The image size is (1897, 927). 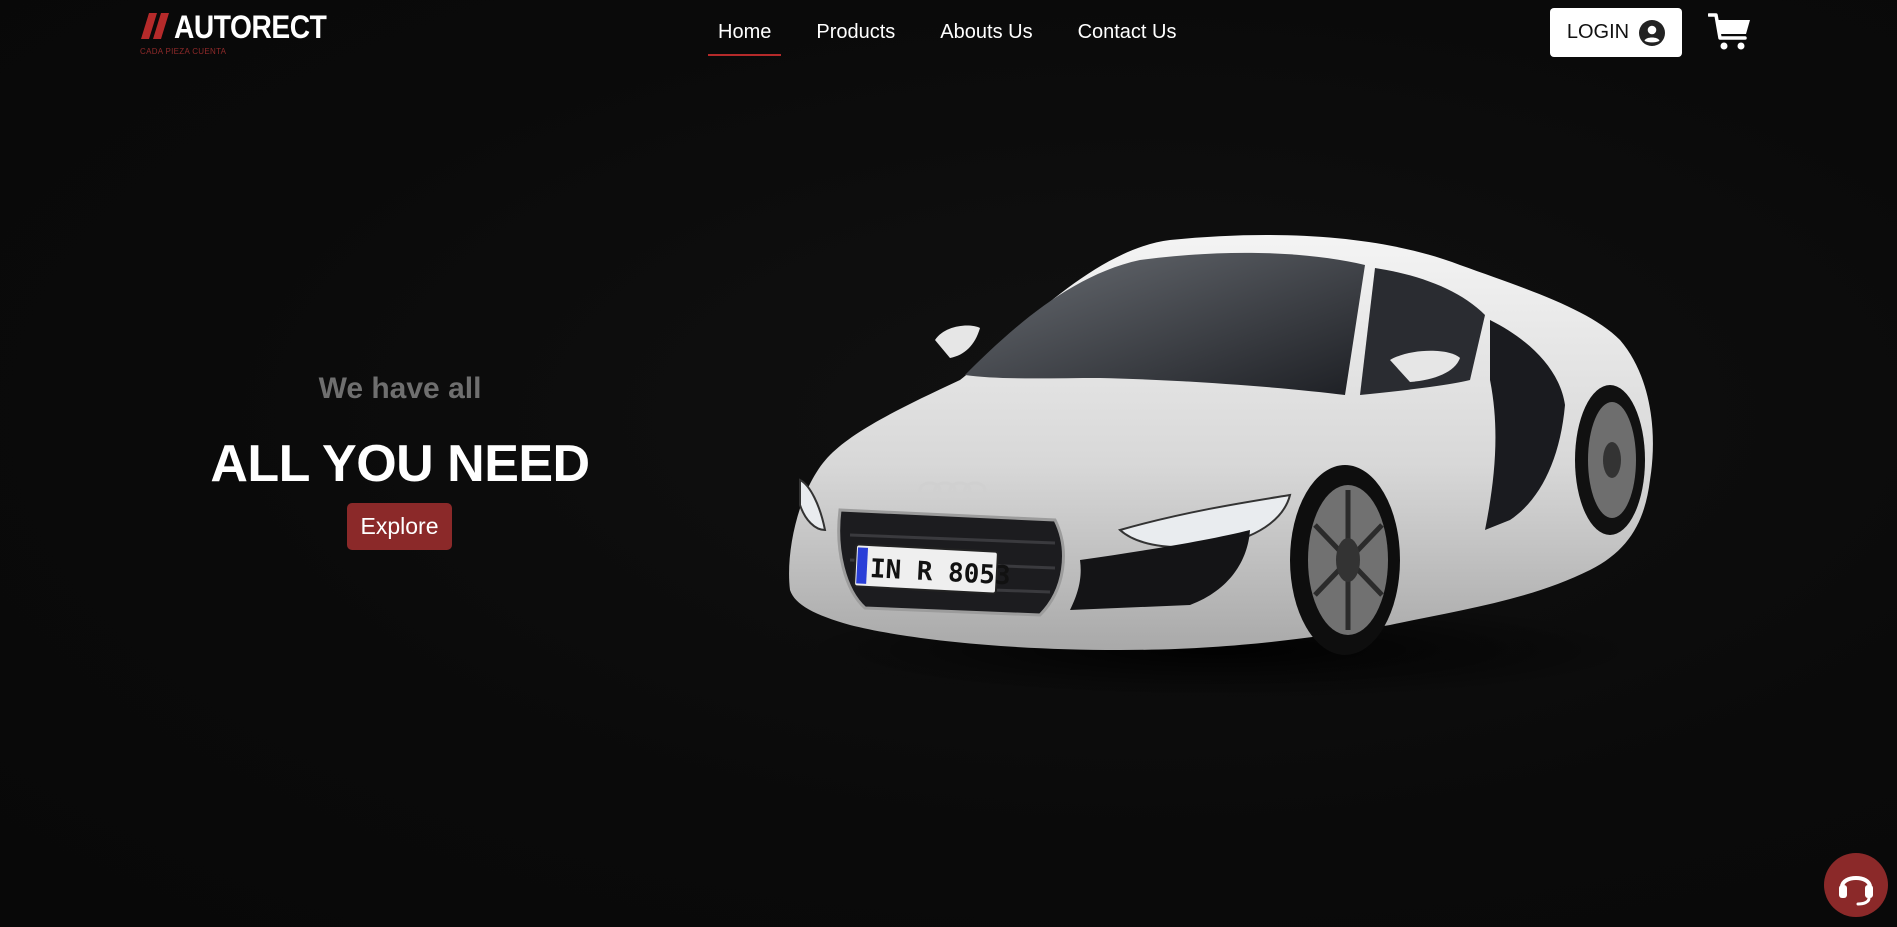 What do you see at coordinates (250, 27) in the screenshot?
I see `brand-name: AUTORECT` at bounding box center [250, 27].